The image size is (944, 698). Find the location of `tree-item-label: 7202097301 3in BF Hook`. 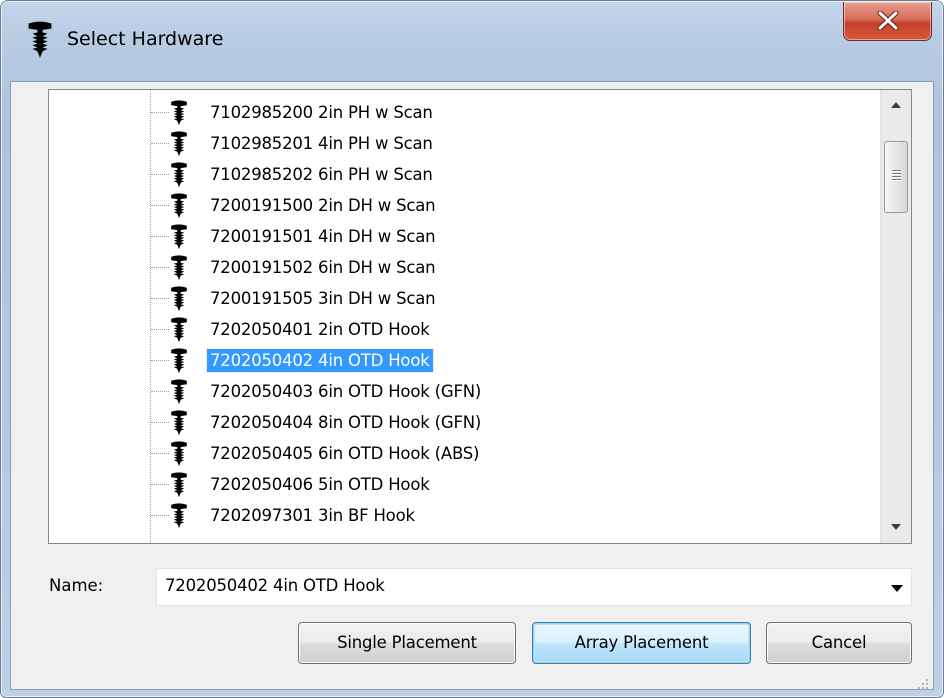

tree-item-label: 7202097301 3in BF Hook is located at coordinates (312, 515).